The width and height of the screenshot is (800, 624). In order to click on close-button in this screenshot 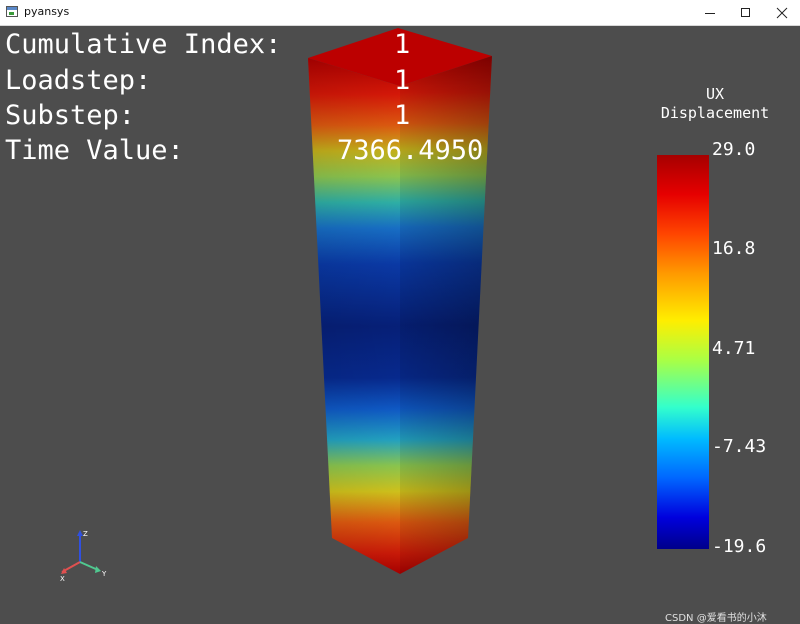, I will do `click(782, 13)`.